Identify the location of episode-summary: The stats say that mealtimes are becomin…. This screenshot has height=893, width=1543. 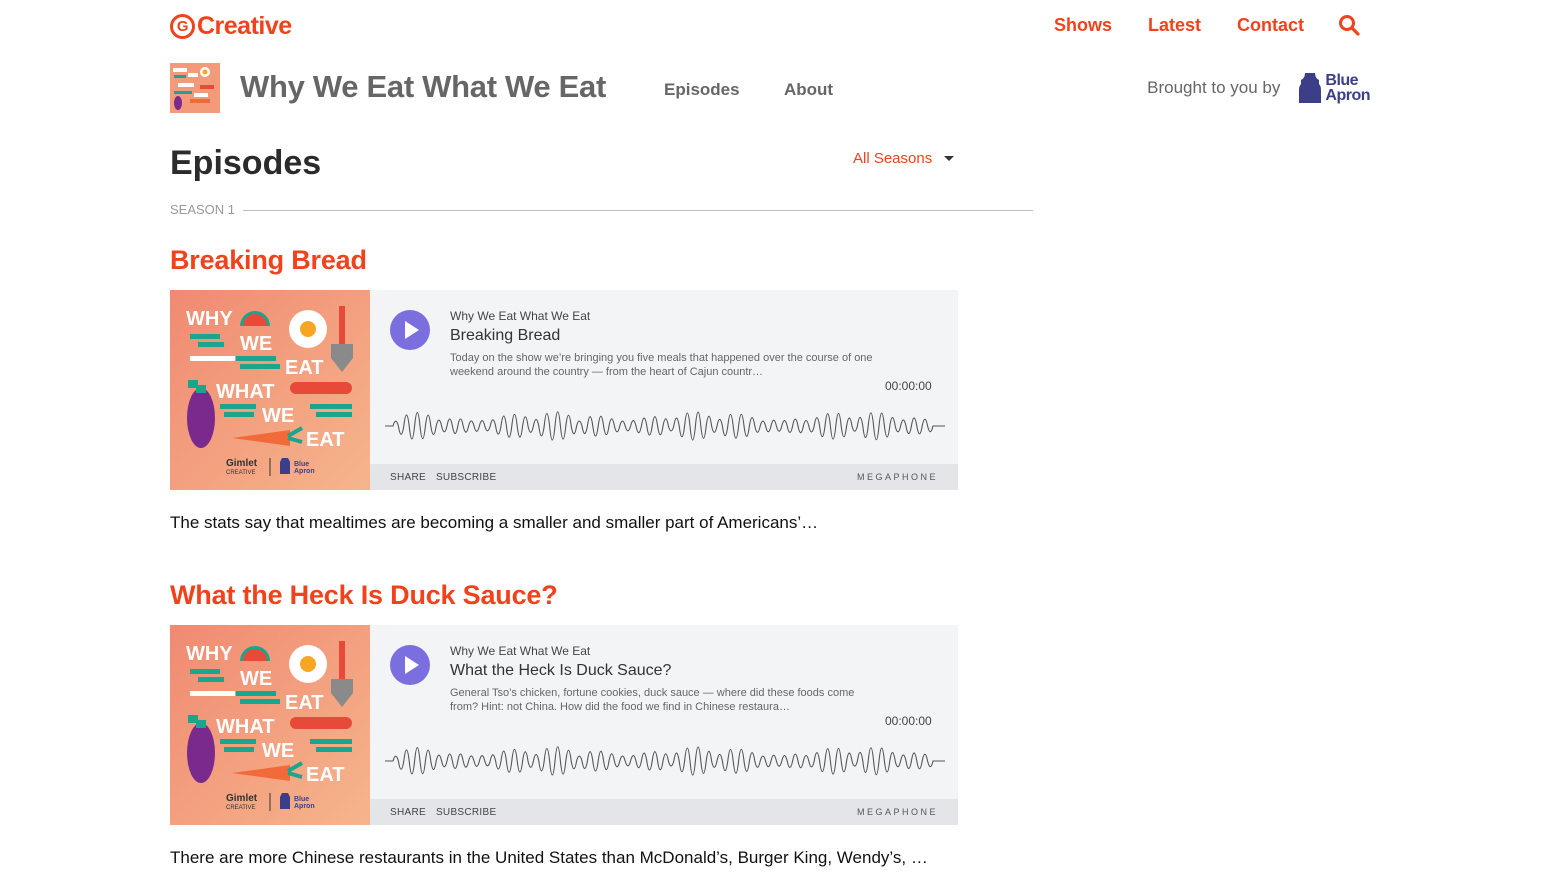
(494, 522).